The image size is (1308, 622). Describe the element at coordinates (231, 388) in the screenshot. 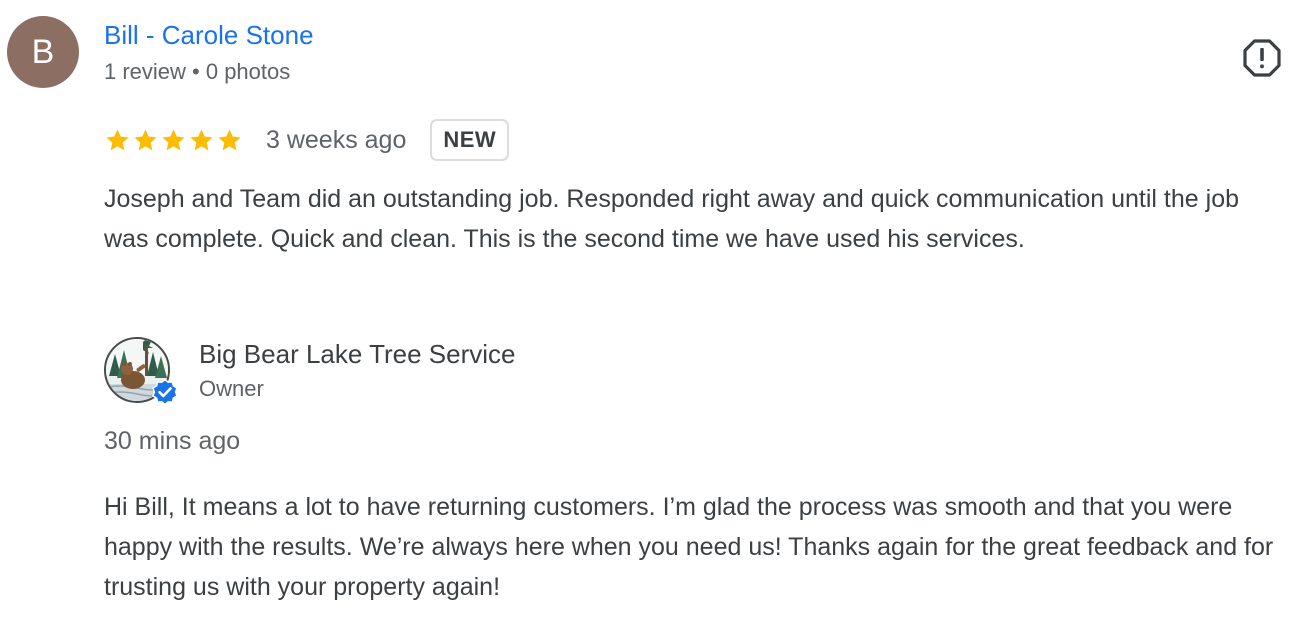

I see `owner-role: Owner` at that location.